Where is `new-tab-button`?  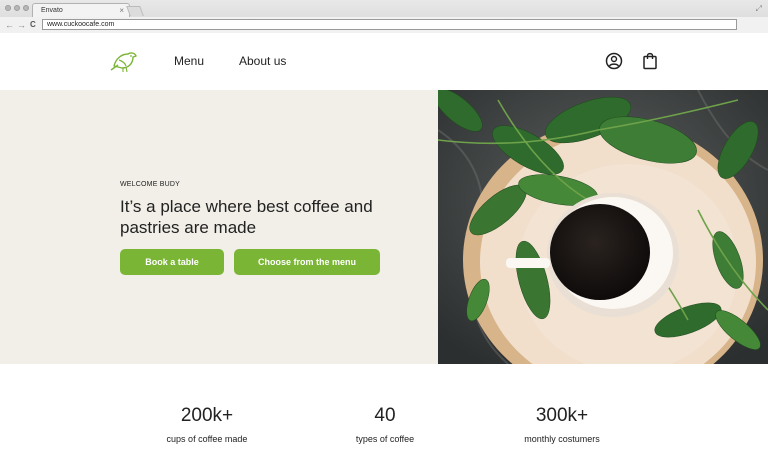
new-tab-button is located at coordinates (135, 11).